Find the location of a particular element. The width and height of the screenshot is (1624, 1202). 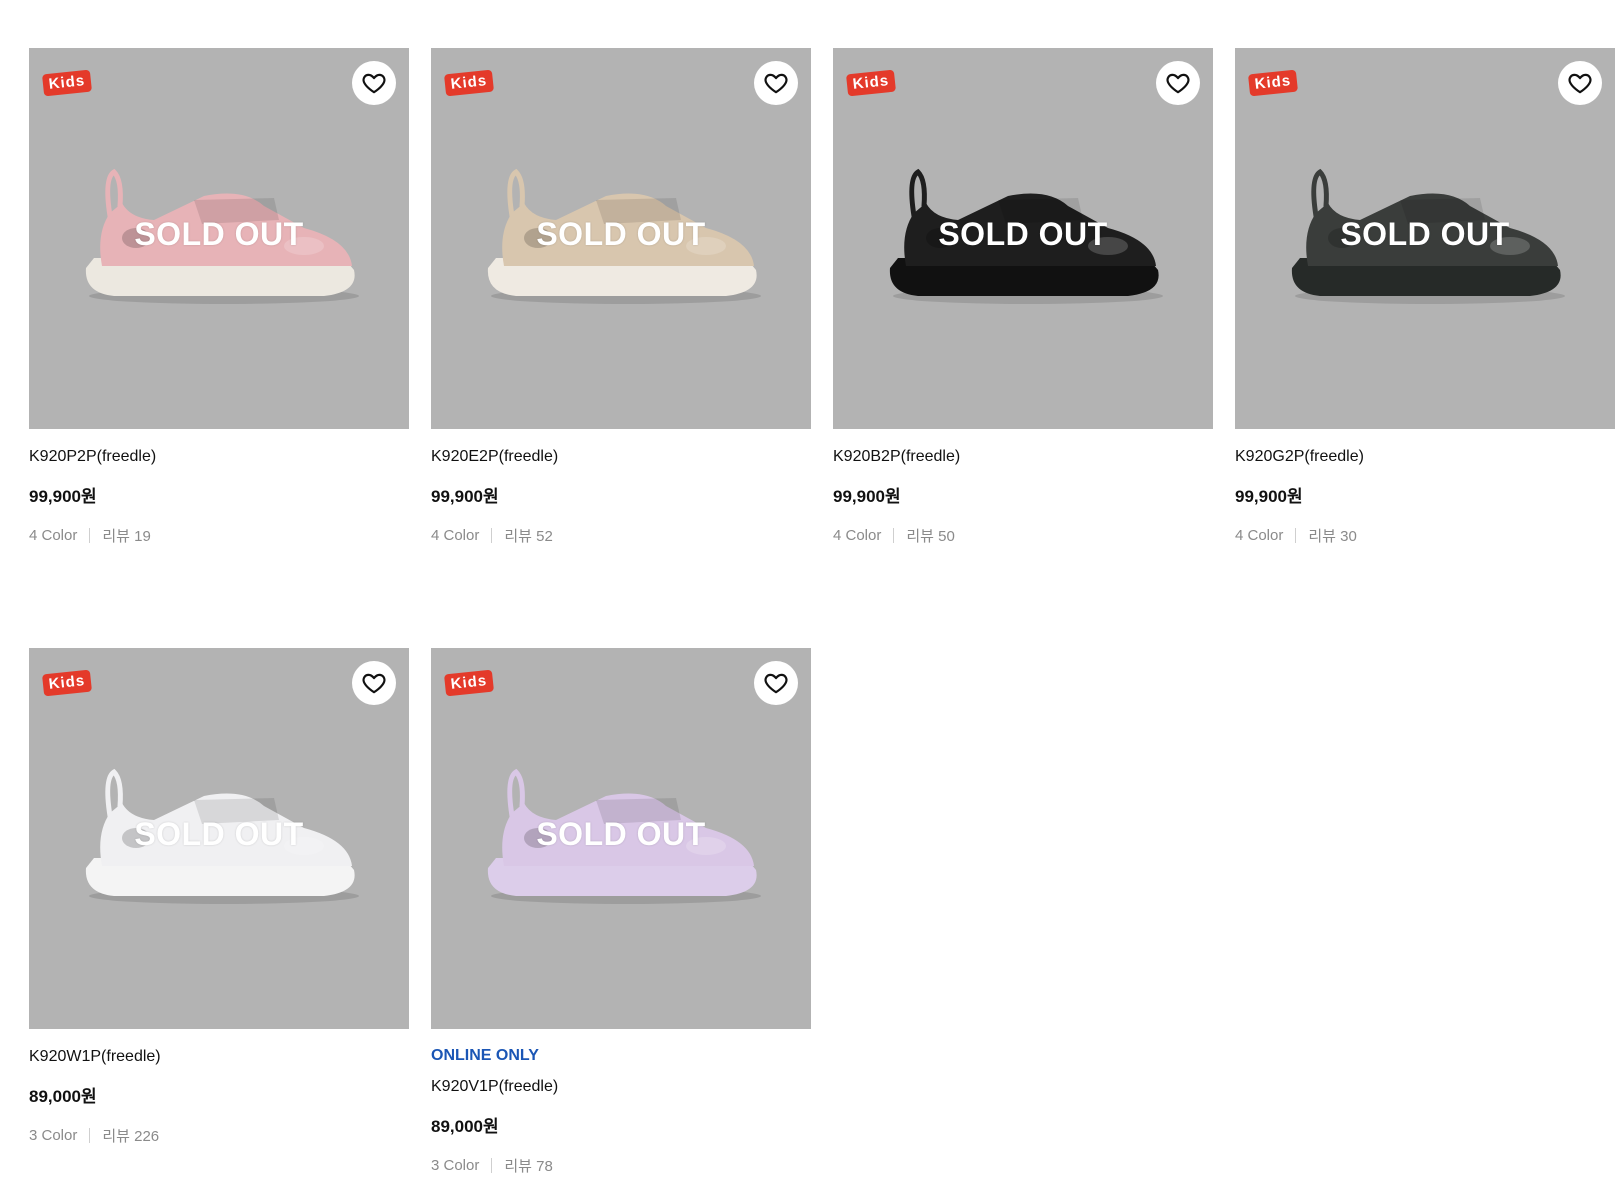

review-count: 리뷰 78 is located at coordinates (528, 1165).